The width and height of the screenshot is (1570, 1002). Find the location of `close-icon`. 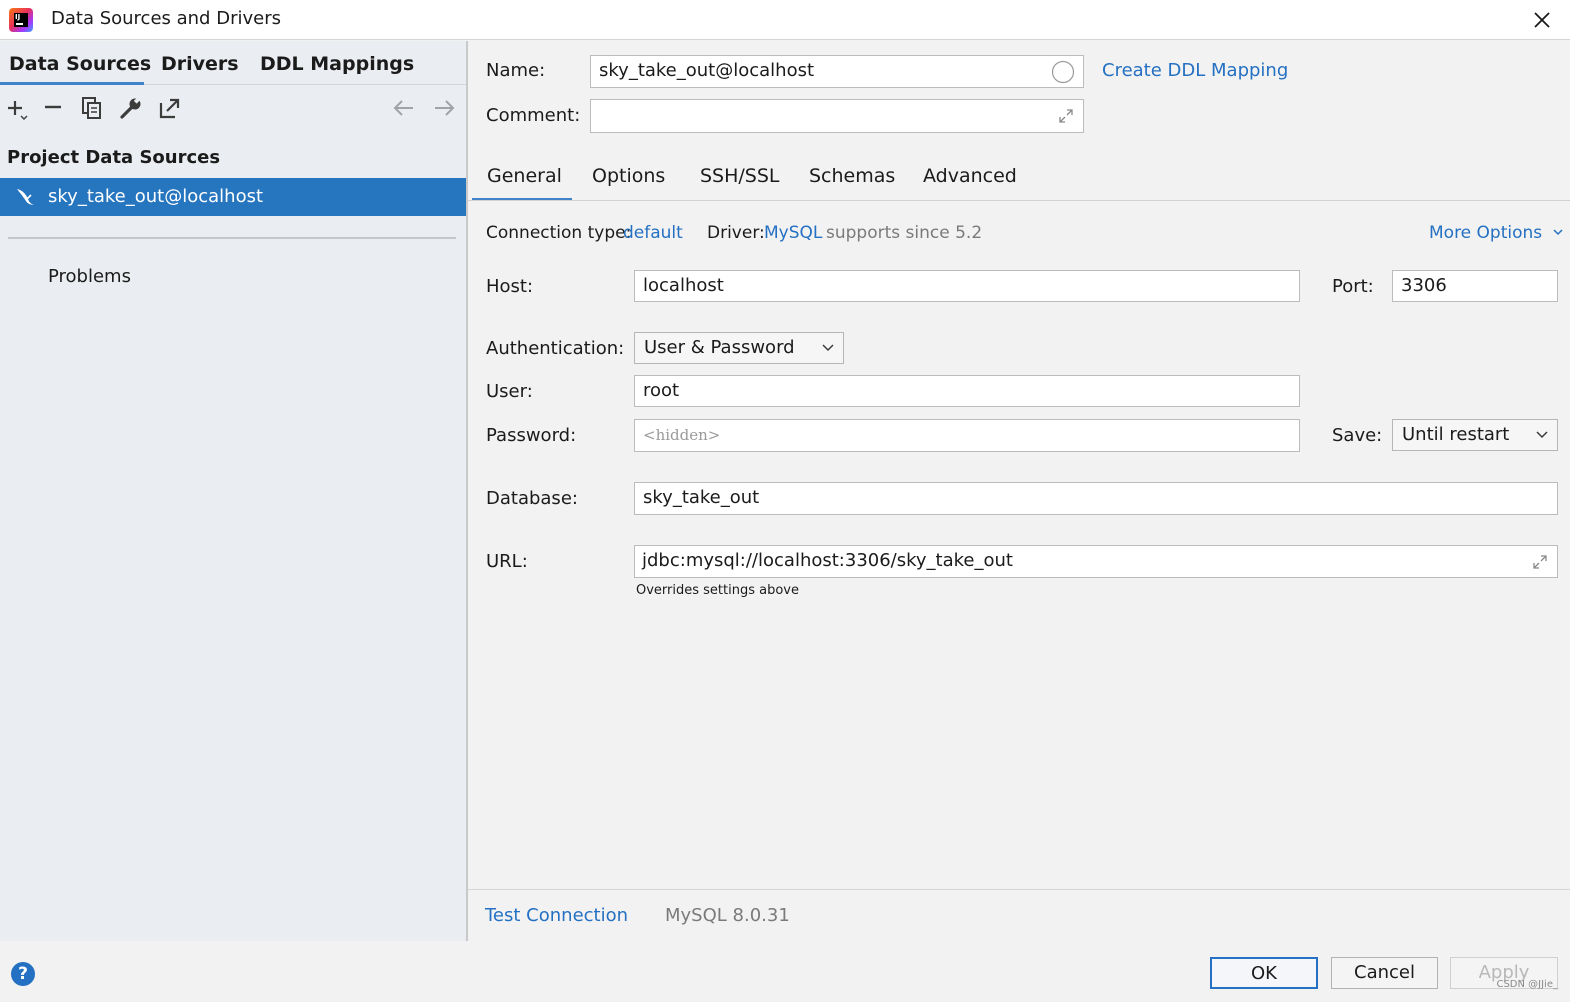

close-icon is located at coordinates (1542, 20).